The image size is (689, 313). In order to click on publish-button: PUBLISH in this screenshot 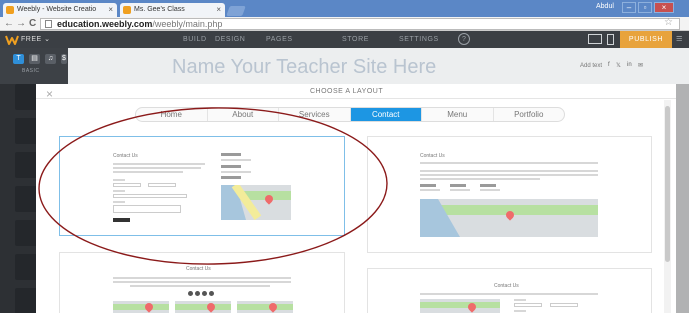, I will do `click(646, 39)`.